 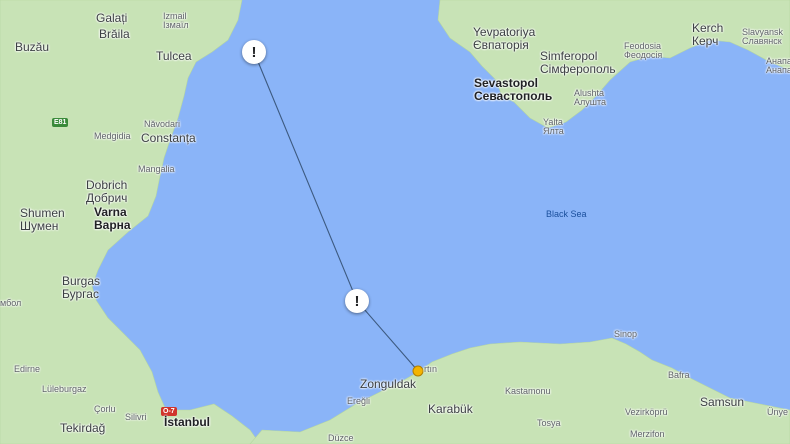 I want to click on place-name-cyrillic: Анапа, so click(x=778, y=70).